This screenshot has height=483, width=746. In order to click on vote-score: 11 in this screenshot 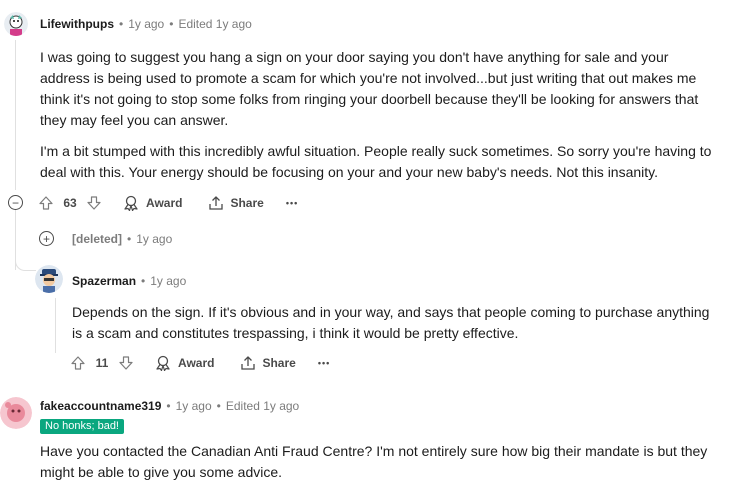, I will do `click(102, 363)`.